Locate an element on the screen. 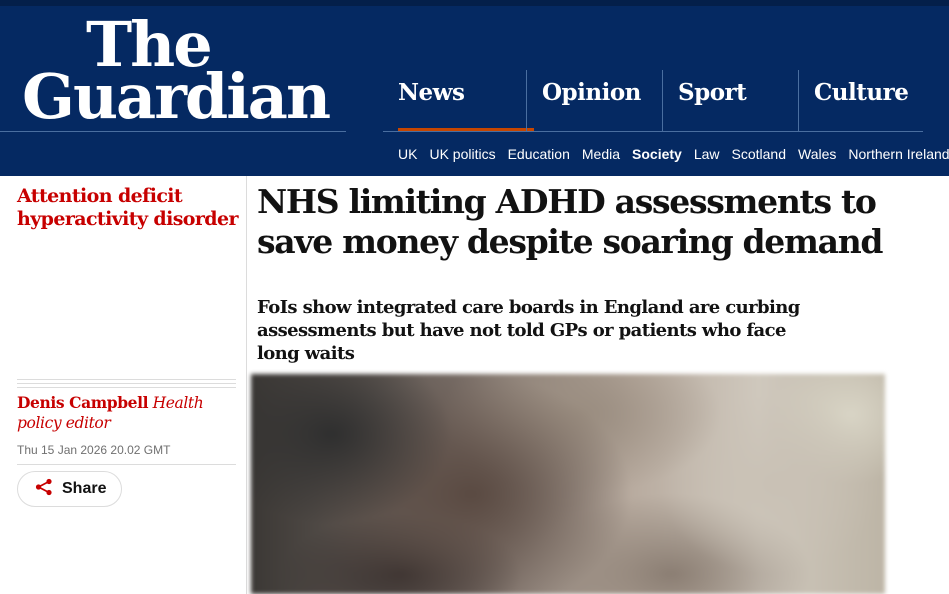 This screenshot has width=949, height=594. subnav-item-scotland: Scotland is located at coordinates (759, 156).